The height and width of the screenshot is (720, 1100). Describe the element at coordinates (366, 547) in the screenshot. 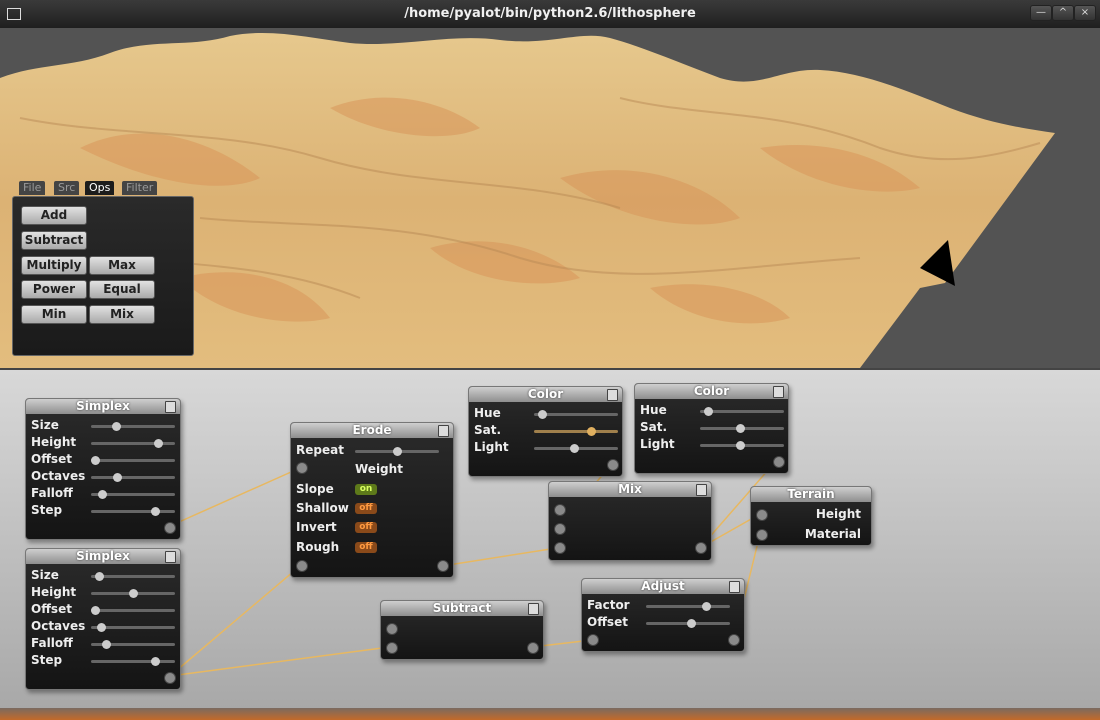

I see `rough-toggle: off` at that location.